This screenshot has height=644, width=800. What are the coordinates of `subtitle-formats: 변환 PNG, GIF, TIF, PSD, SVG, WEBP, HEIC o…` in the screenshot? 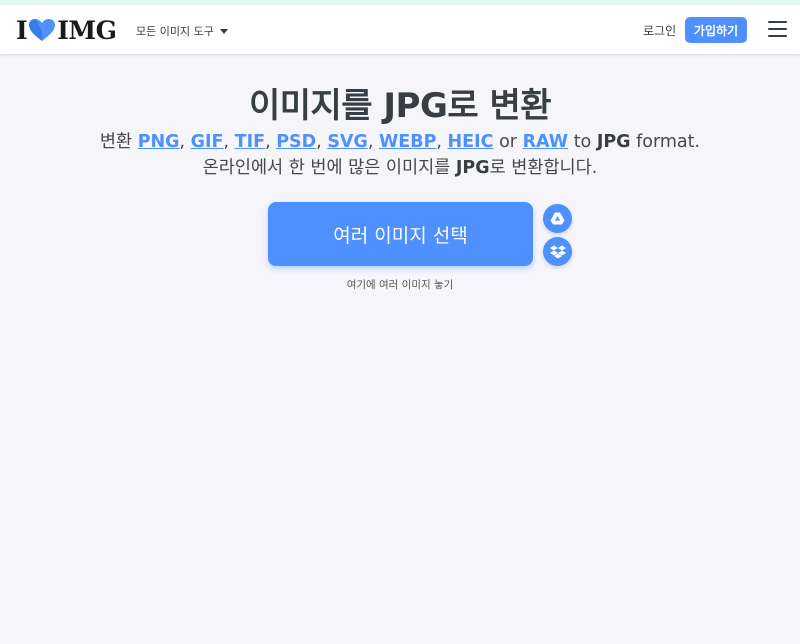 It's located at (400, 142).